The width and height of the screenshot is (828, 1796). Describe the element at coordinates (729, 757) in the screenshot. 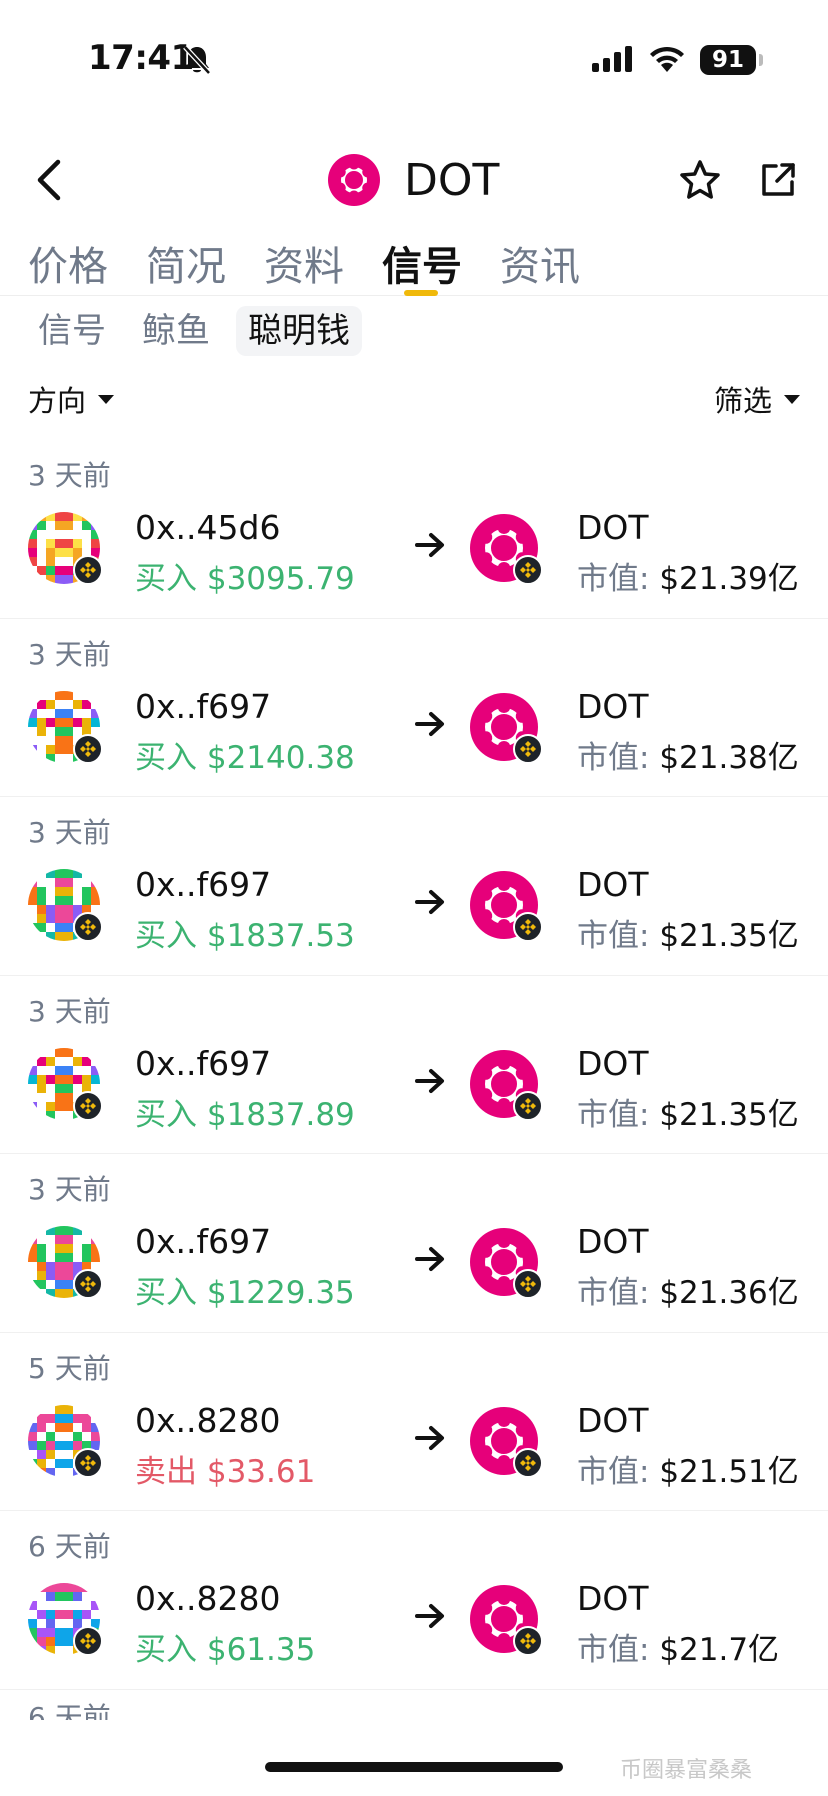

I see `market-cap-value: $21.38亿` at that location.